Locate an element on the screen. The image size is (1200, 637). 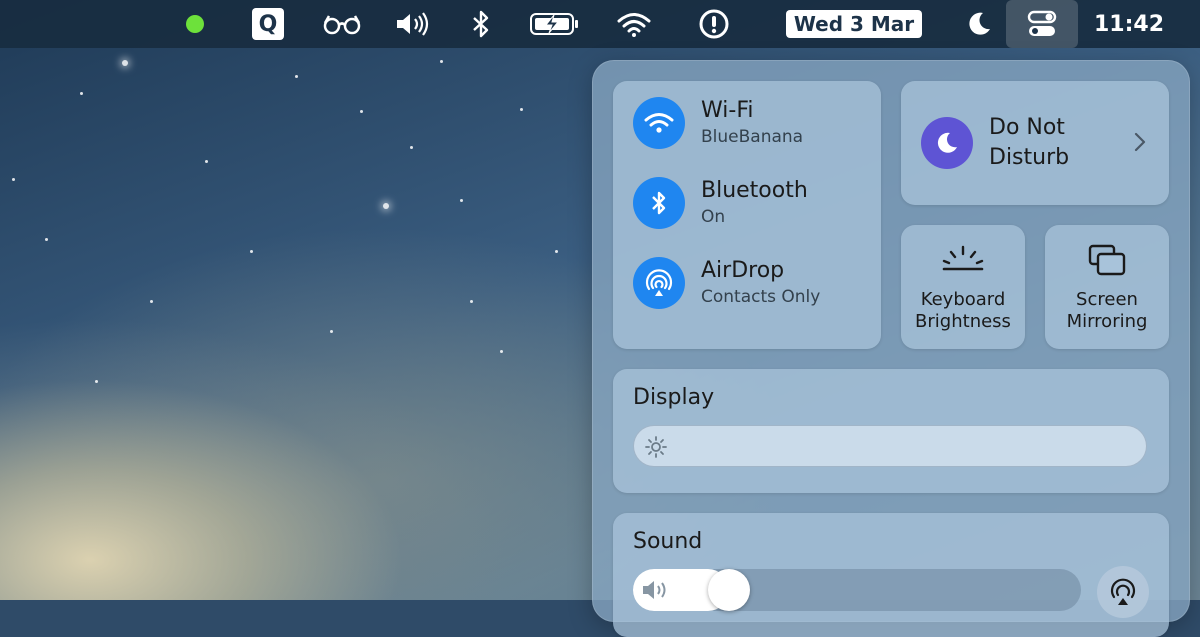
screen-mirroring-label: Screen Mirroring is located at coordinates (1107, 311).